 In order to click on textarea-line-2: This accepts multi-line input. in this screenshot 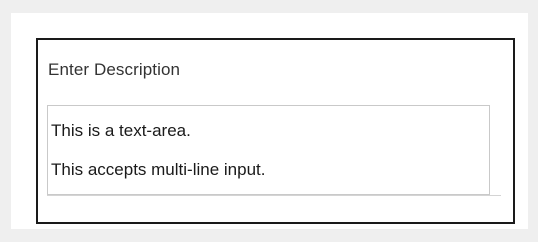, I will do `click(158, 169)`.